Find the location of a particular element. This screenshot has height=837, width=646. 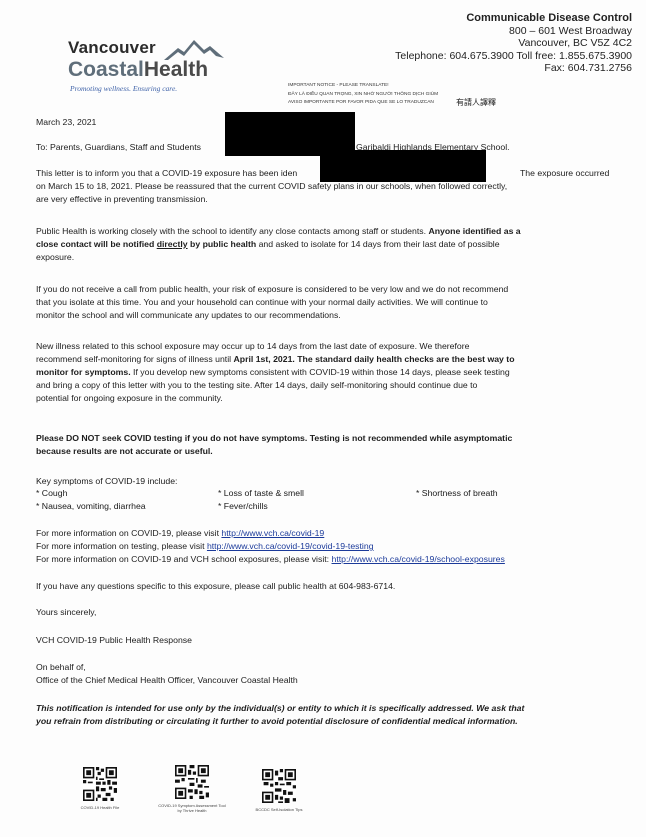

symptom-item: * Shortness of breath is located at coordinates (457, 493).